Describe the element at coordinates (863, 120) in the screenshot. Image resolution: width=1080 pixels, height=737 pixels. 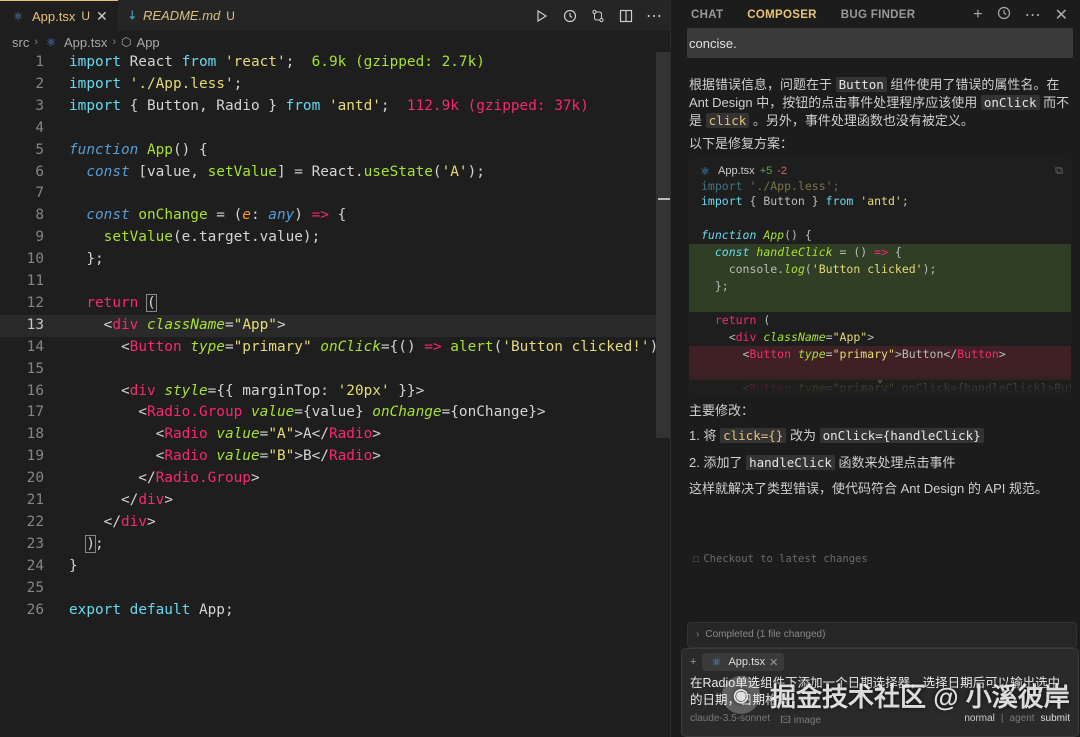
I see `text: 。另外，事件处理函数也没有被定义。` at that location.